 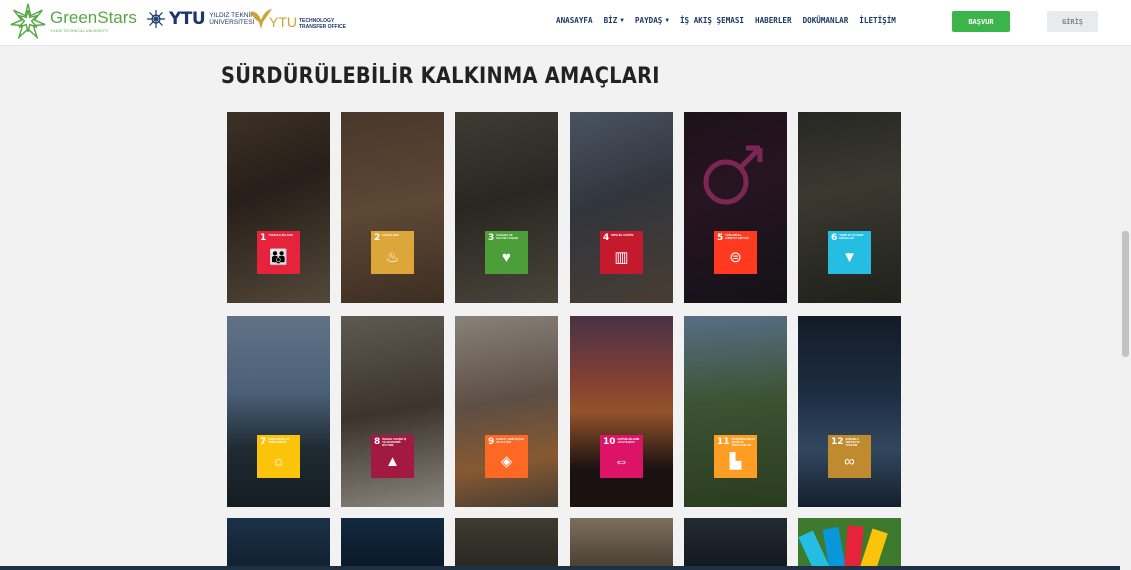 What do you see at coordinates (322, 27) in the screenshot?
I see `tto-line-2: TRANSFER OFFICE` at bounding box center [322, 27].